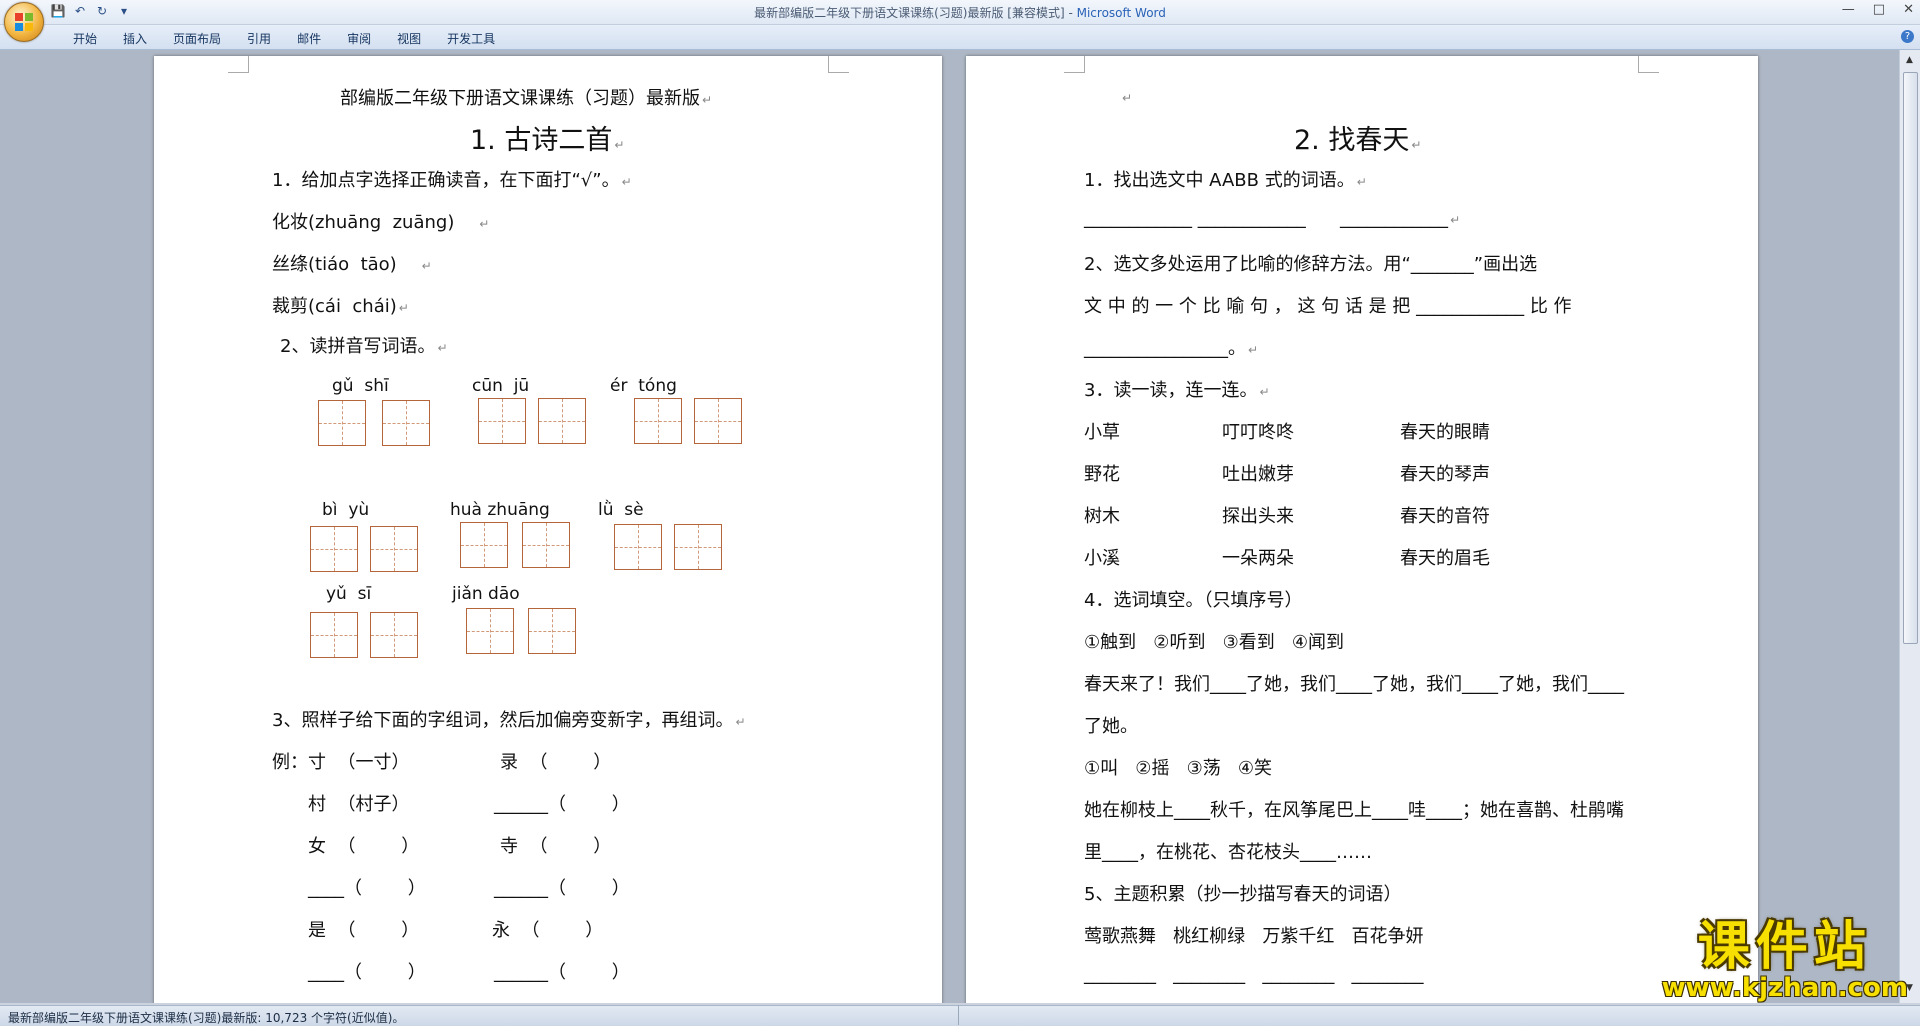 Image resolution: width=1920 pixels, height=1026 pixels. What do you see at coordinates (1214, 642) in the screenshot?
I see `q4-options: ①触到 ②听到 ③看到 ④闻到` at bounding box center [1214, 642].